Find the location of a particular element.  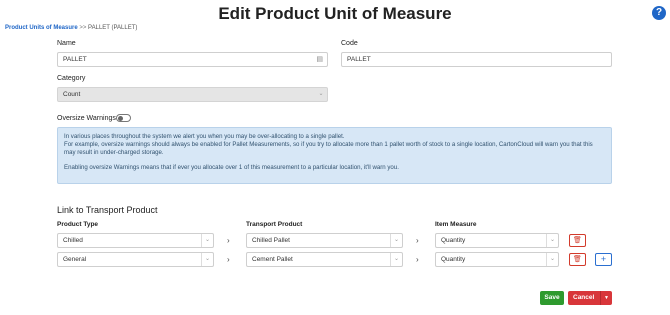

col-transport-product: Transport Product is located at coordinates (274, 224).